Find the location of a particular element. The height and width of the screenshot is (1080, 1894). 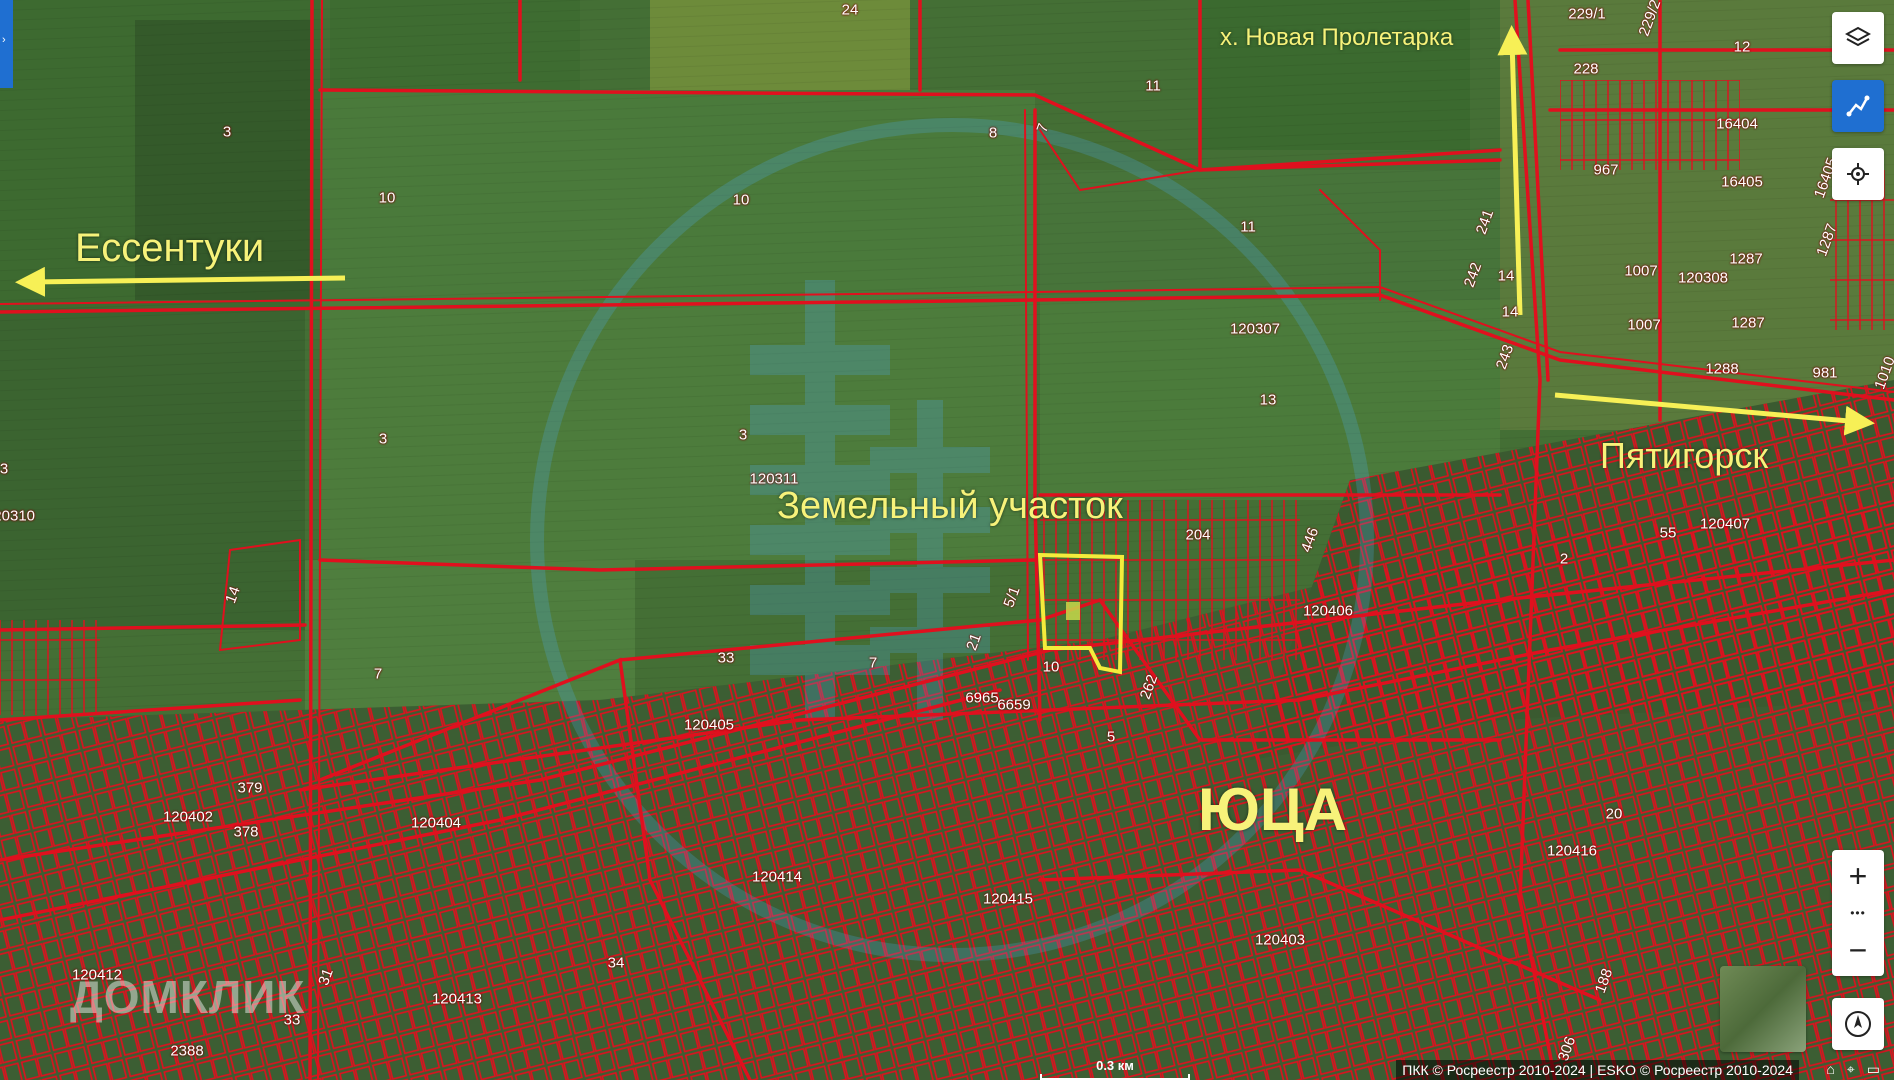

zoom-control: + ••• − is located at coordinates (1858, 913).